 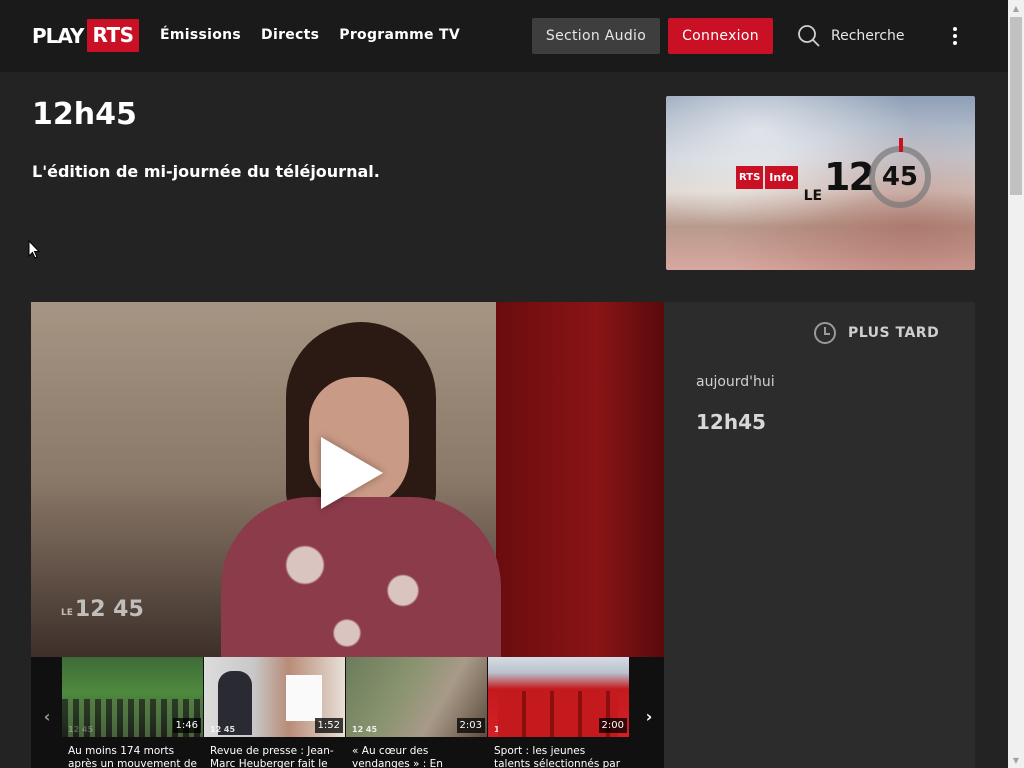 I want to click on login-button: Connexion, so click(x=720, y=36).